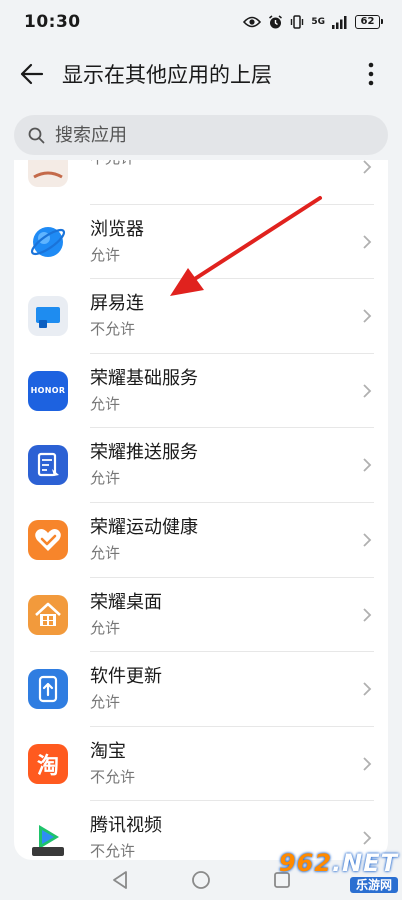 The height and width of the screenshot is (900, 402). What do you see at coordinates (117, 316) in the screenshot?
I see `list-item-text: 屏易连 不允许` at bounding box center [117, 316].